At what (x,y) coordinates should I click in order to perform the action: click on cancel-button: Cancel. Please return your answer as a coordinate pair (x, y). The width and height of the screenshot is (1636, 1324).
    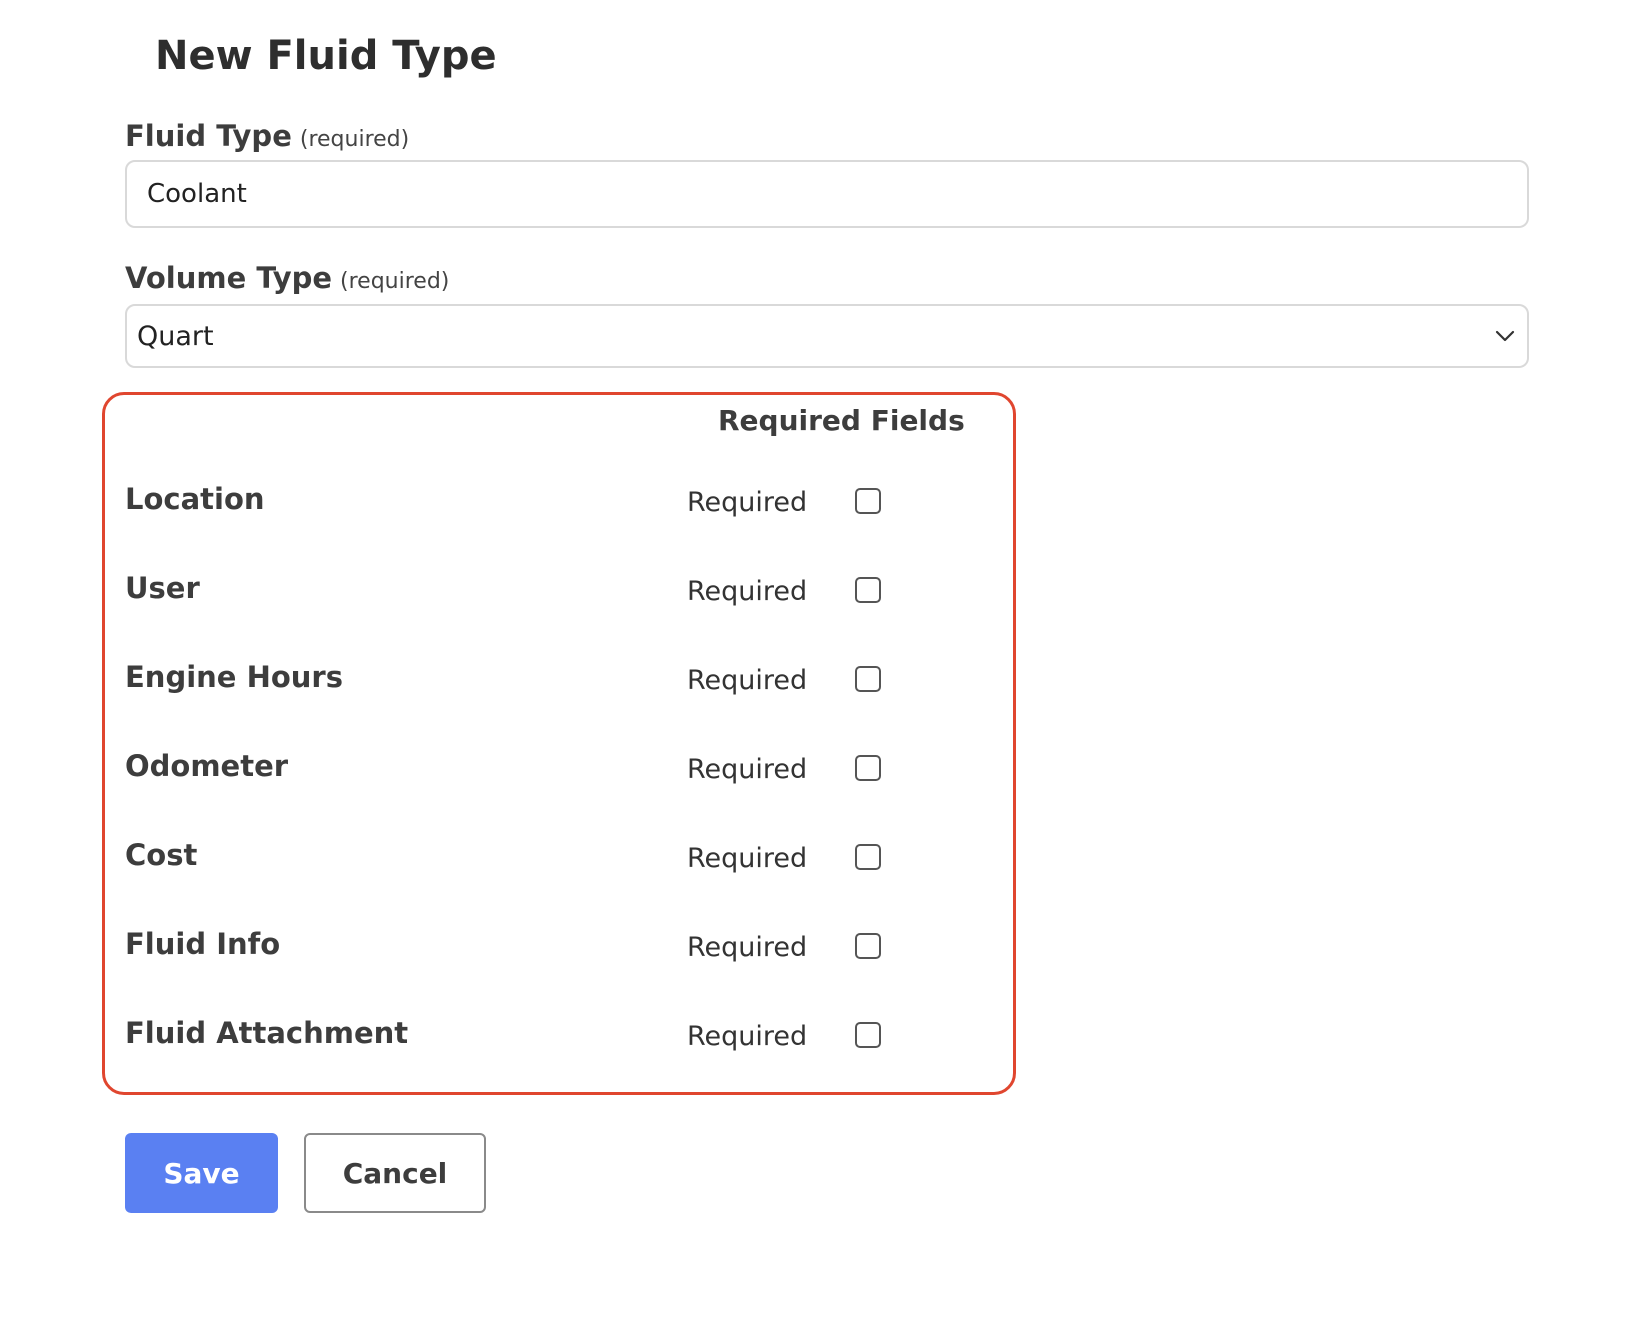
    Looking at the image, I should click on (395, 1173).